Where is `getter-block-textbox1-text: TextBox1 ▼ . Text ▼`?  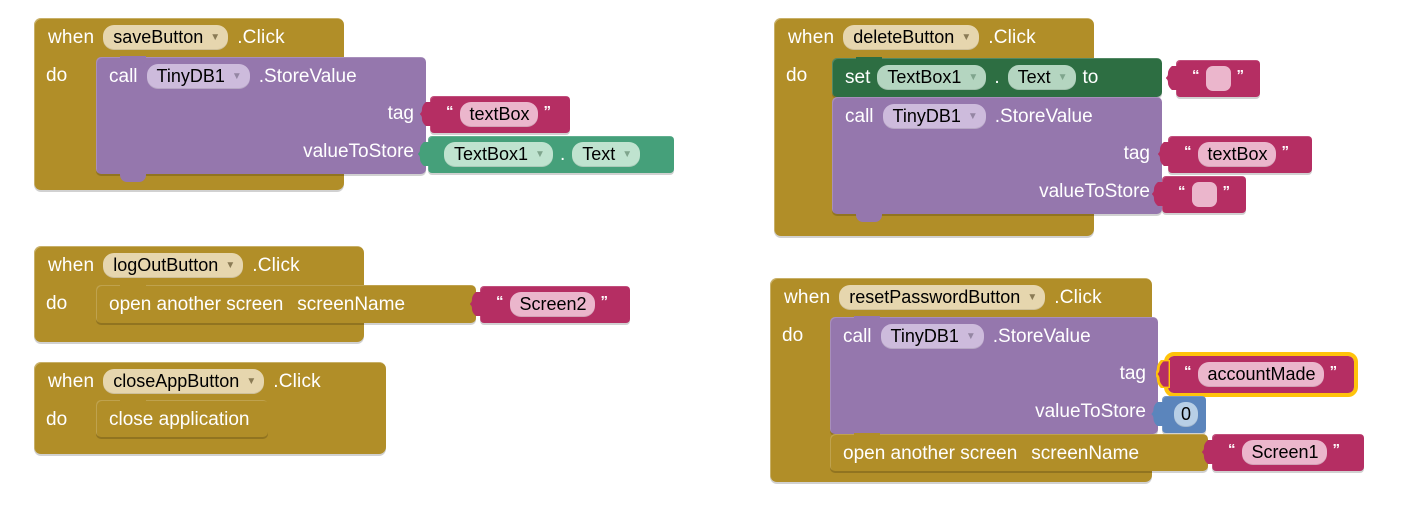 getter-block-textbox1-text: TextBox1 ▼ . Text ▼ is located at coordinates (546, 154).